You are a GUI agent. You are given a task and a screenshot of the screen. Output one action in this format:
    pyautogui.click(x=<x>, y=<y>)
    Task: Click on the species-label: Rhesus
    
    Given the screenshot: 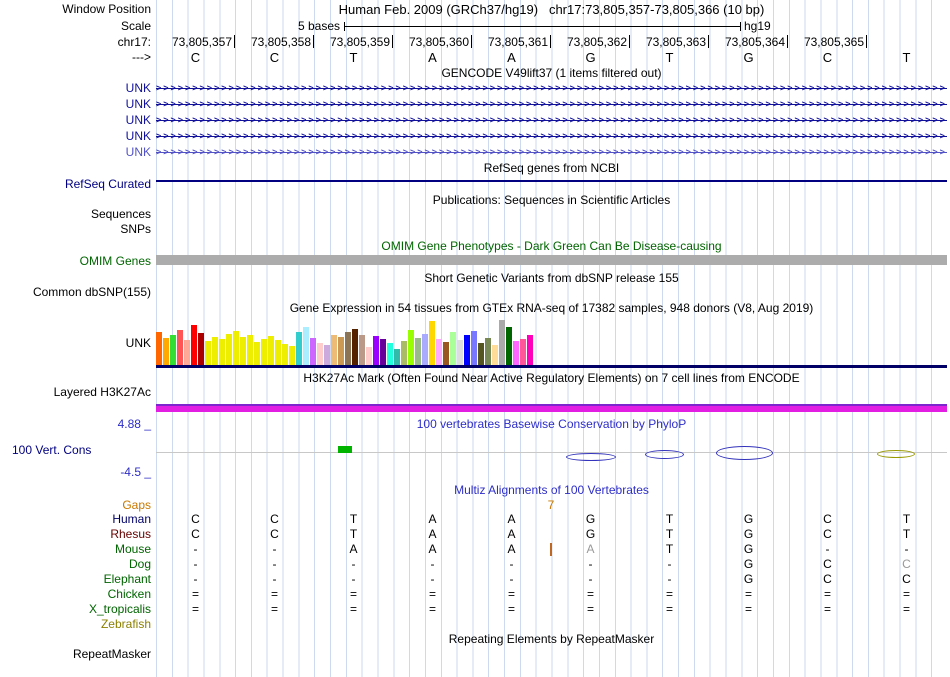 What is the action you would take?
    pyautogui.click(x=75, y=534)
    